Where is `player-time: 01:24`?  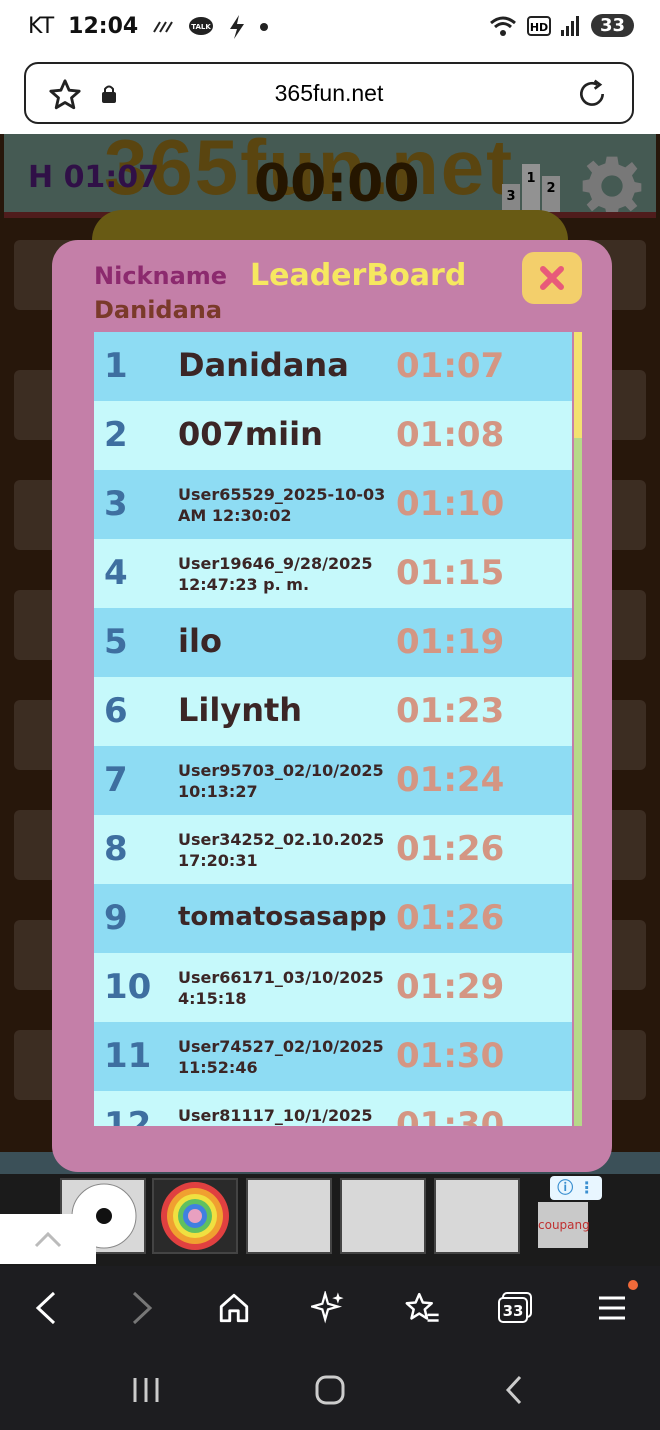 player-time: 01:24 is located at coordinates (450, 780).